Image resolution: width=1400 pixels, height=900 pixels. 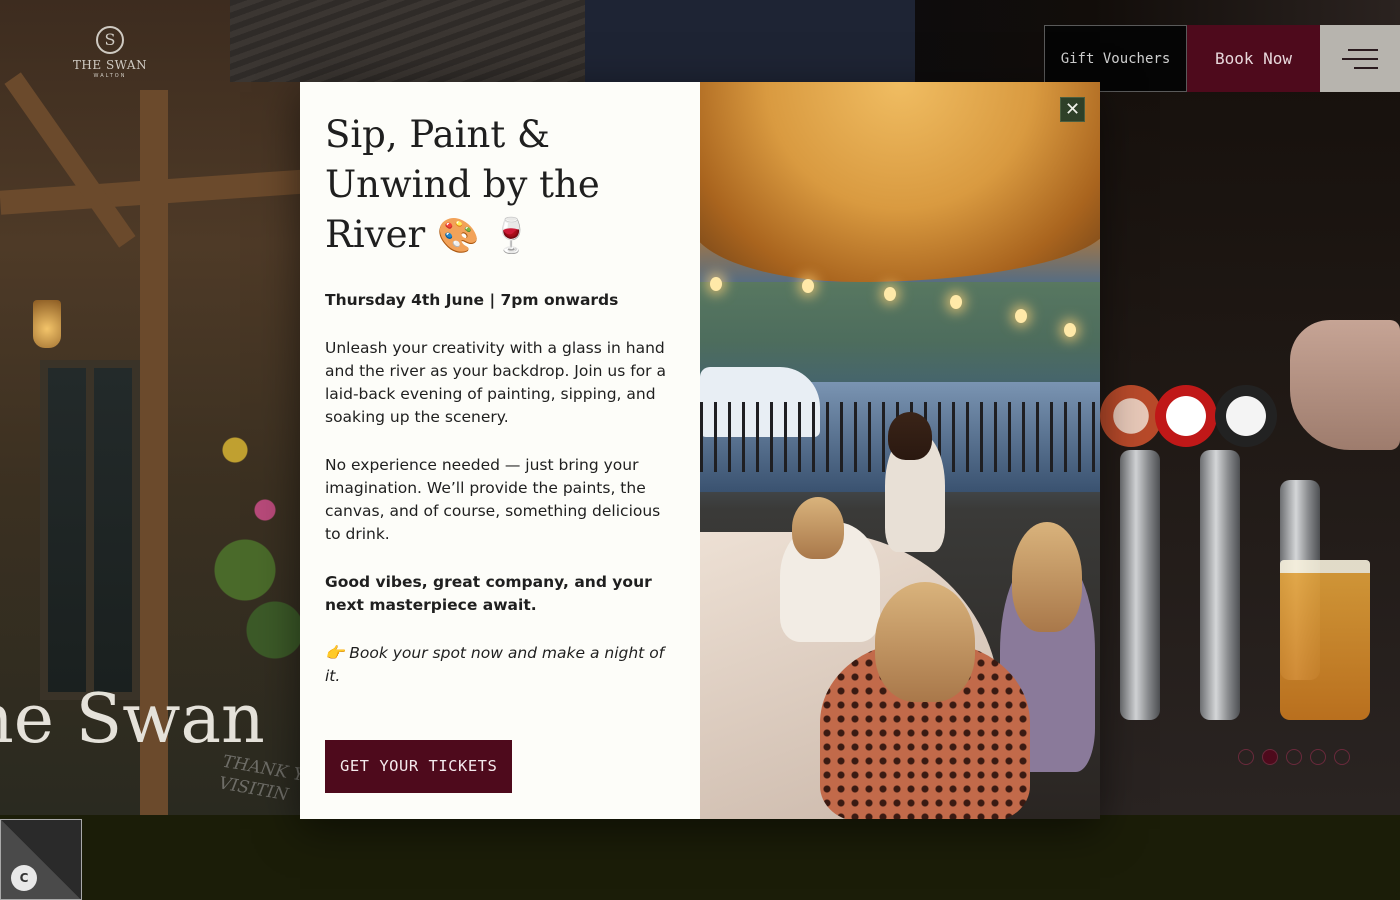 What do you see at coordinates (110, 65) in the screenshot?
I see `logo-name: THE SWAN` at bounding box center [110, 65].